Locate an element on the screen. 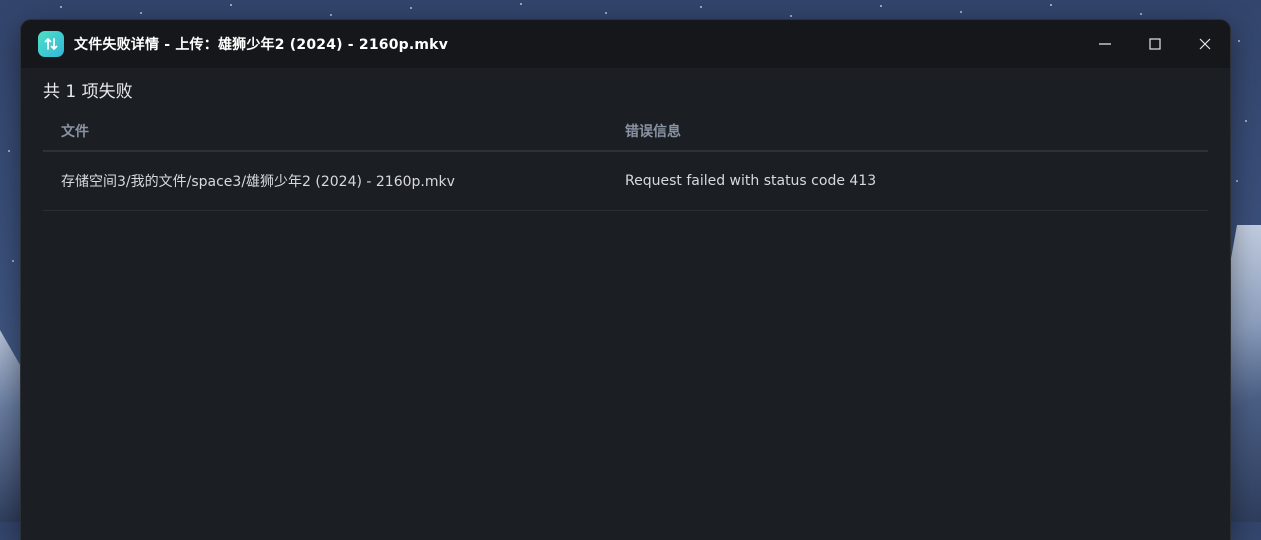 This screenshot has width=1261, height=540. close-button is located at coordinates (1205, 44).